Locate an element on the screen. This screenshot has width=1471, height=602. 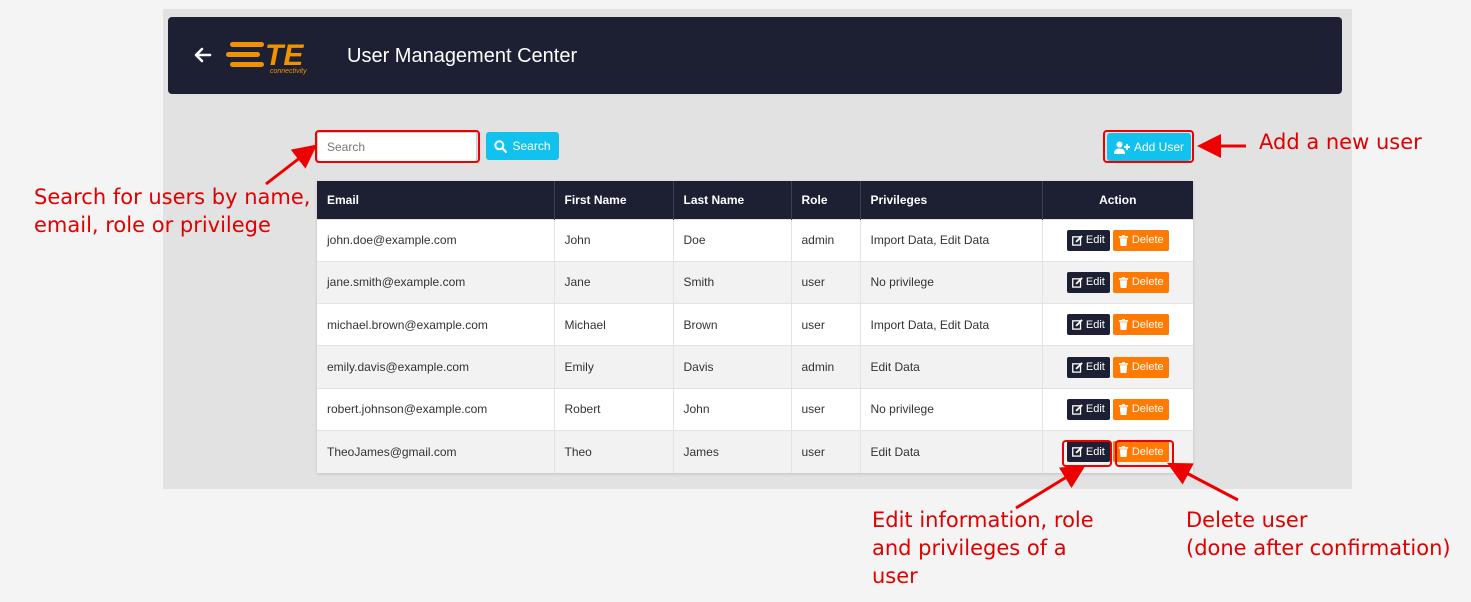
column-header-action: Action is located at coordinates (1117, 200).